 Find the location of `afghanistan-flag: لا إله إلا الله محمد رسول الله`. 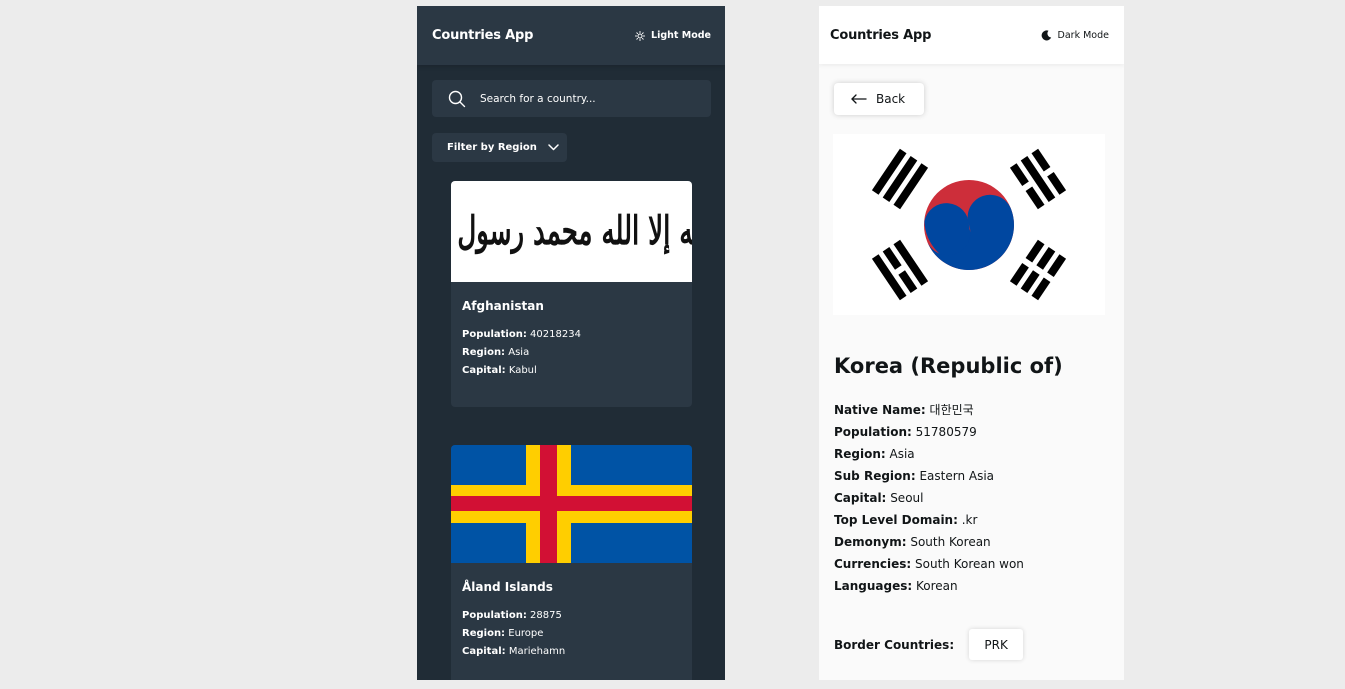

afghanistan-flag: لا إله إلا الله محمد رسول الله is located at coordinates (571, 231).